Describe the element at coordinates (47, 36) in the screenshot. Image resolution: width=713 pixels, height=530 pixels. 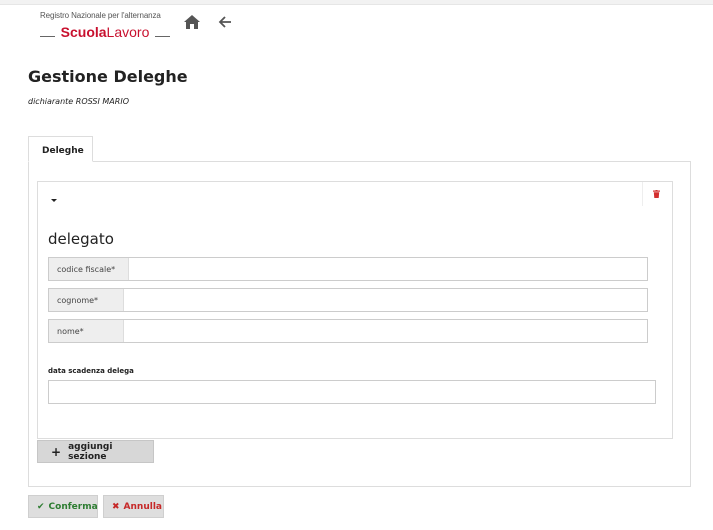
I see `logo-line-left` at that location.